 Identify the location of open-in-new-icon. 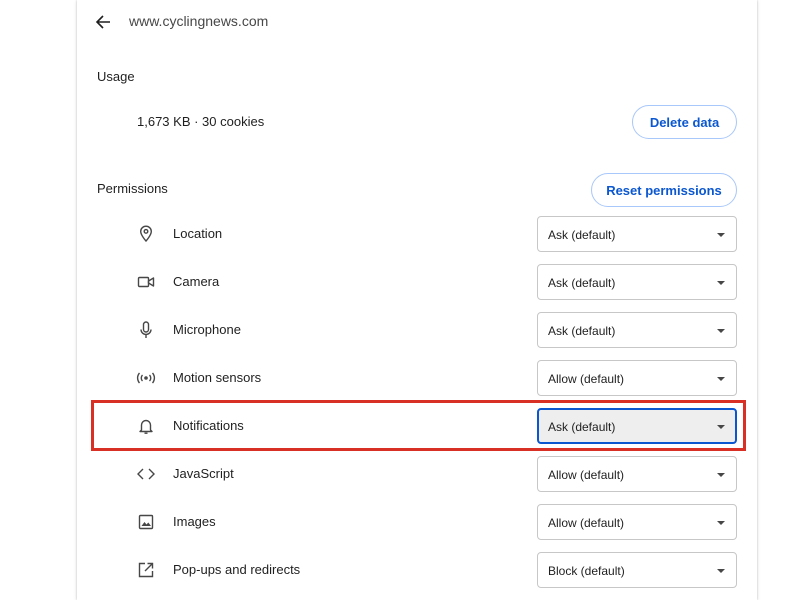
(146, 570).